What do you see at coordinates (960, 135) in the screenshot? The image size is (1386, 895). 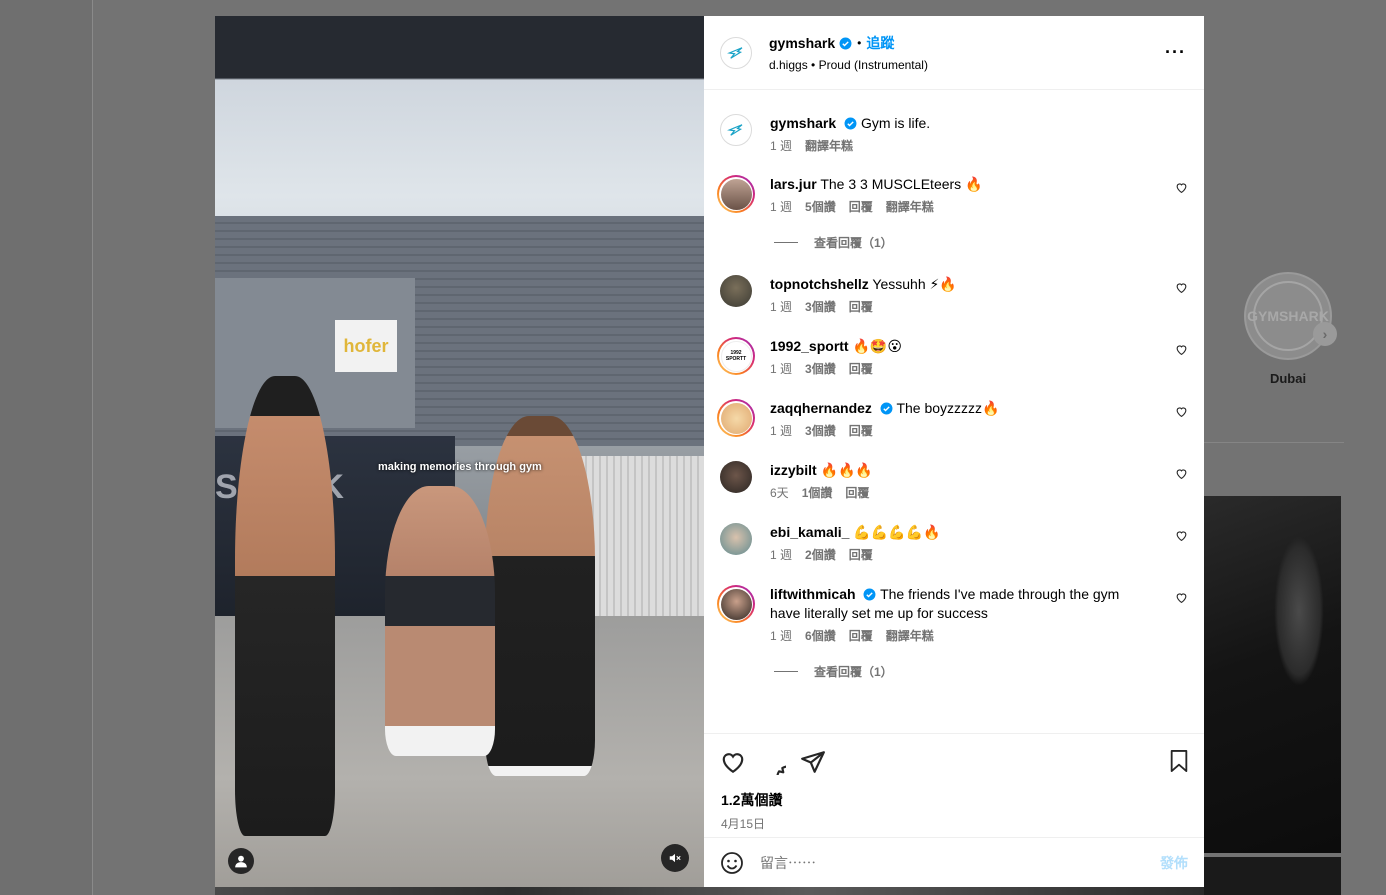 I see `caption-body: gymshark Gym is life. 1 週 翻譯年糕` at bounding box center [960, 135].